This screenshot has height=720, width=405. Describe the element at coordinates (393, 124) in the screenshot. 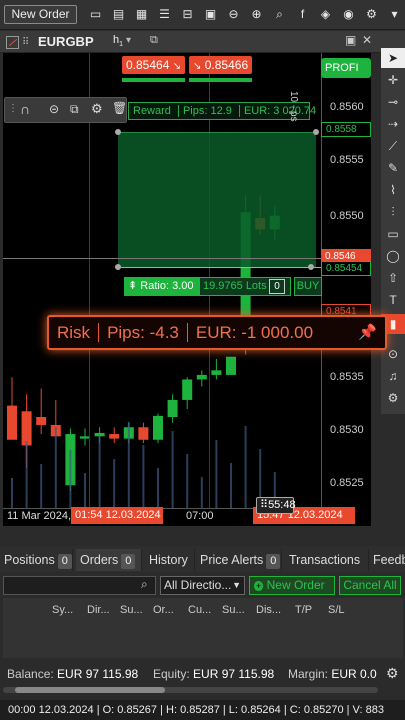

I see `ray-icon: ⇢` at that location.